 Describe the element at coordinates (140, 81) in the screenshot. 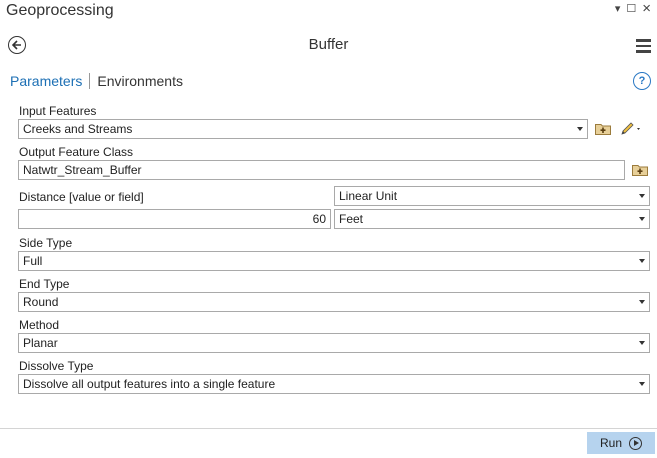

I see `tab-environments: Environments` at that location.